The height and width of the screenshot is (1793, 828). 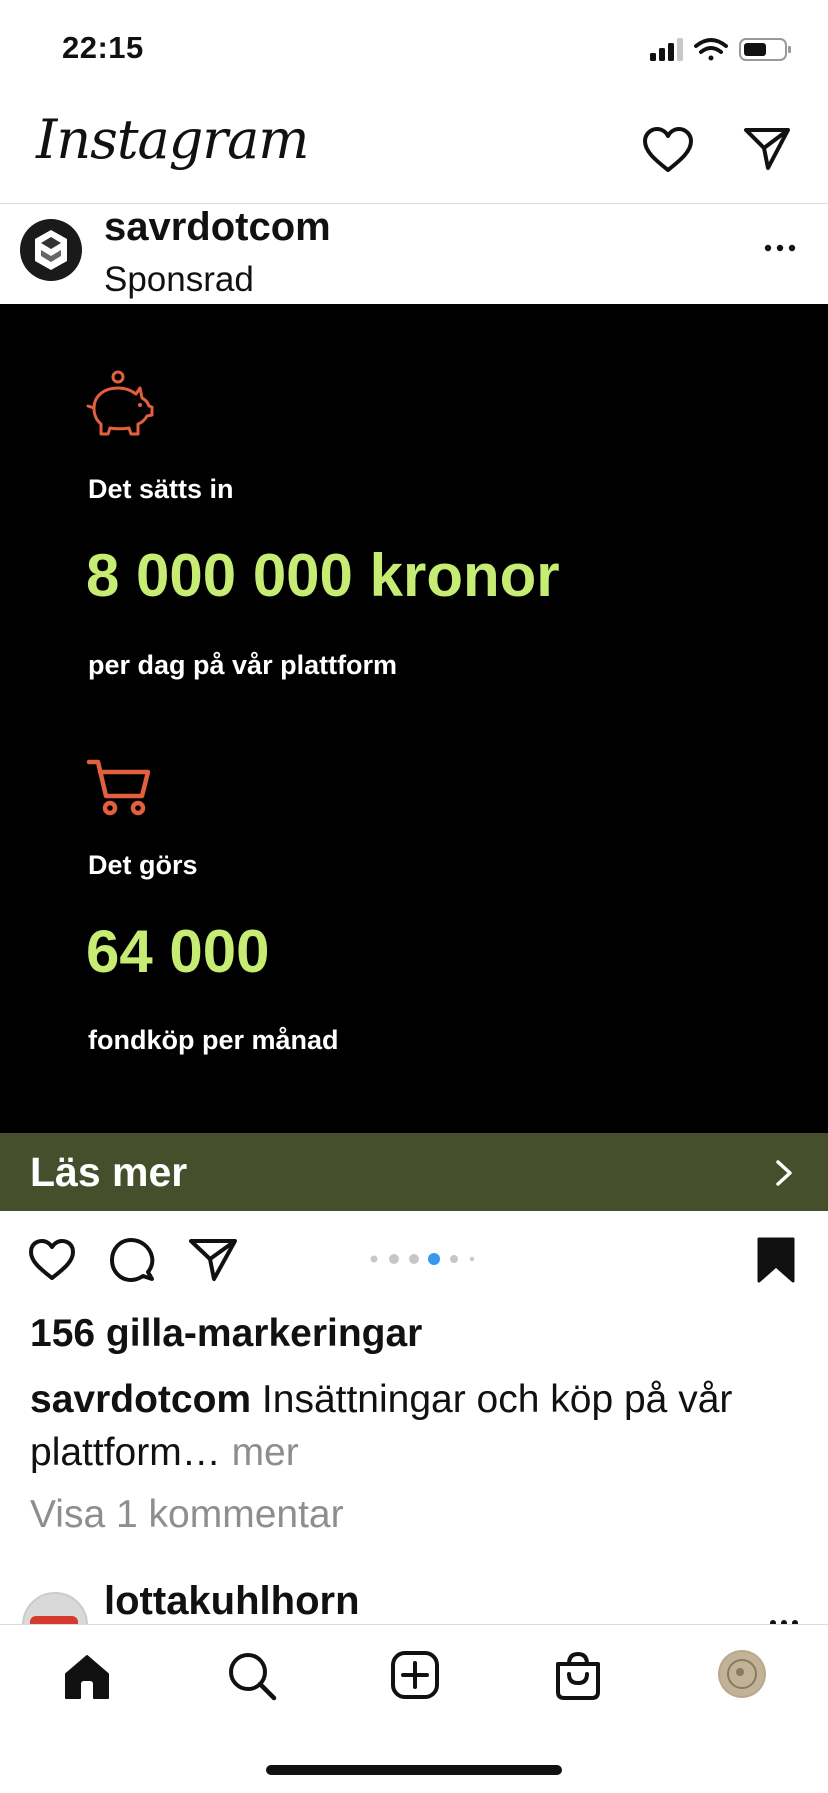 I want to click on chevron-right-icon, so click(x=784, y=1173).